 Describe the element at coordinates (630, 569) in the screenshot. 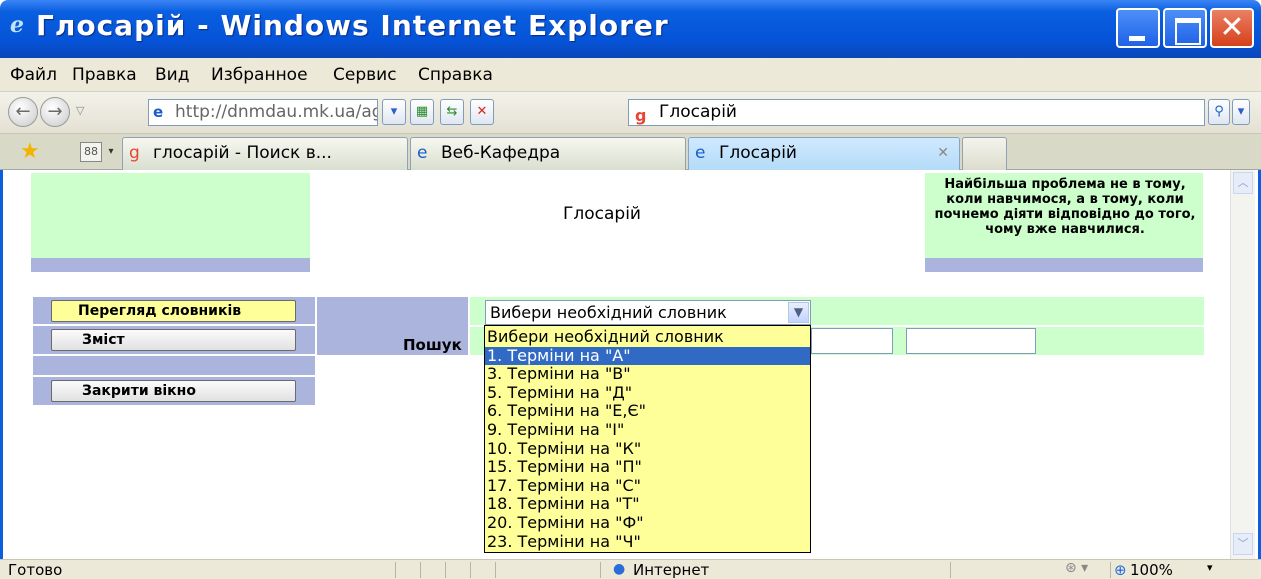

I see `status-bar: Готово ● Интернет ⊛ ▾ ⊕ 100% ▾` at that location.